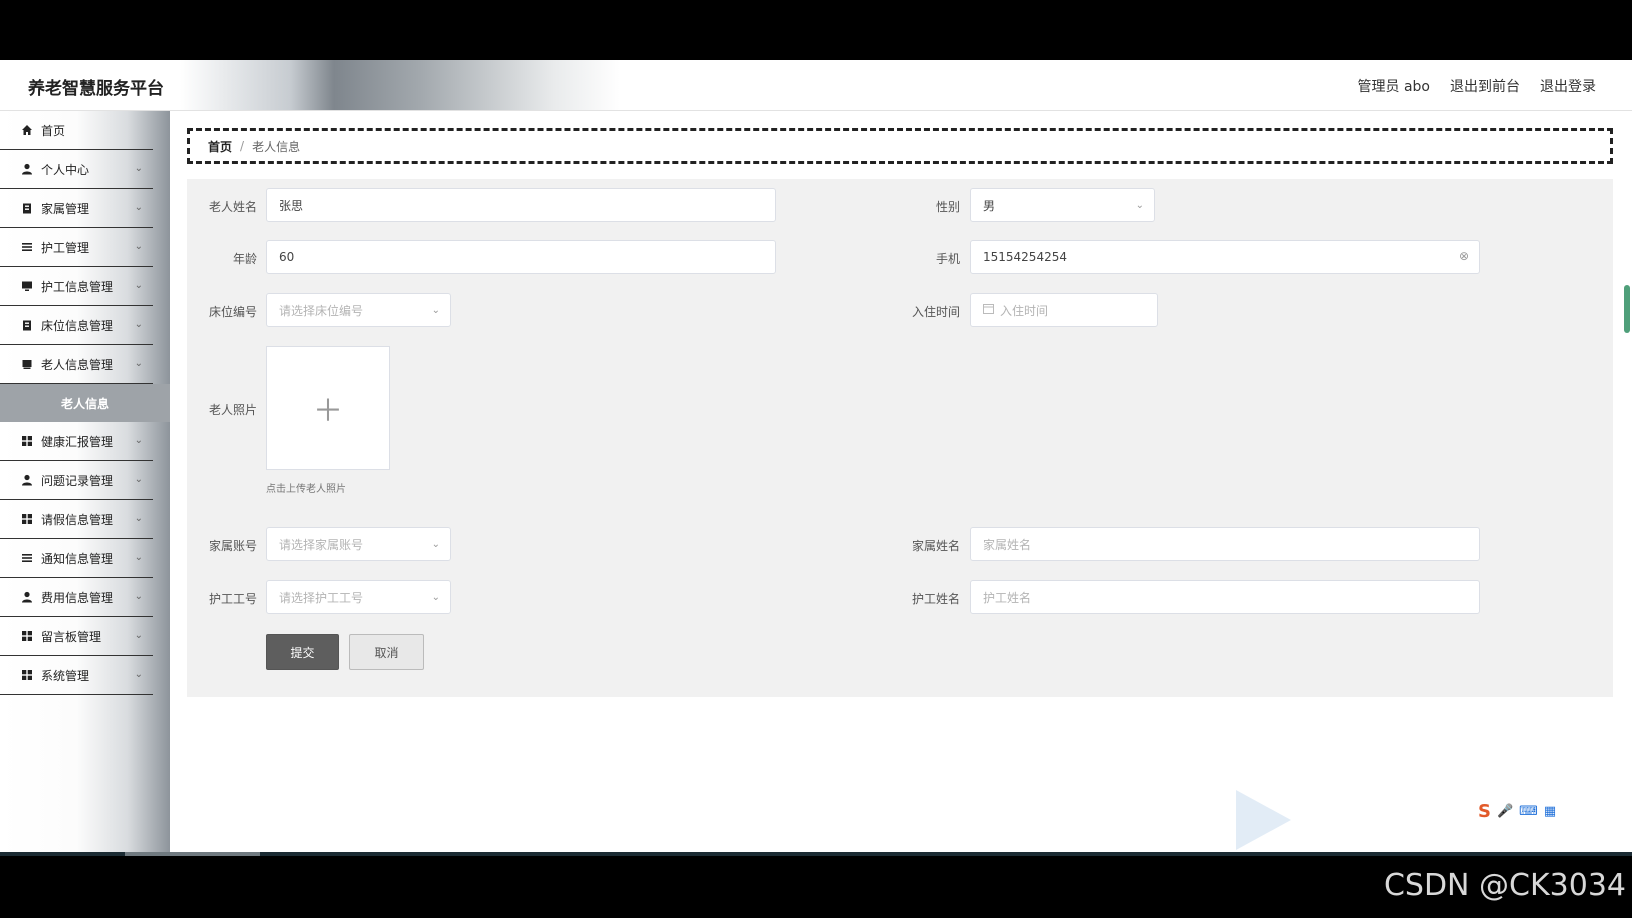 This screenshot has height=918, width=1632. What do you see at coordinates (521, 205) in the screenshot?
I see `name-input: 张思` at bounding box center [521, 205].